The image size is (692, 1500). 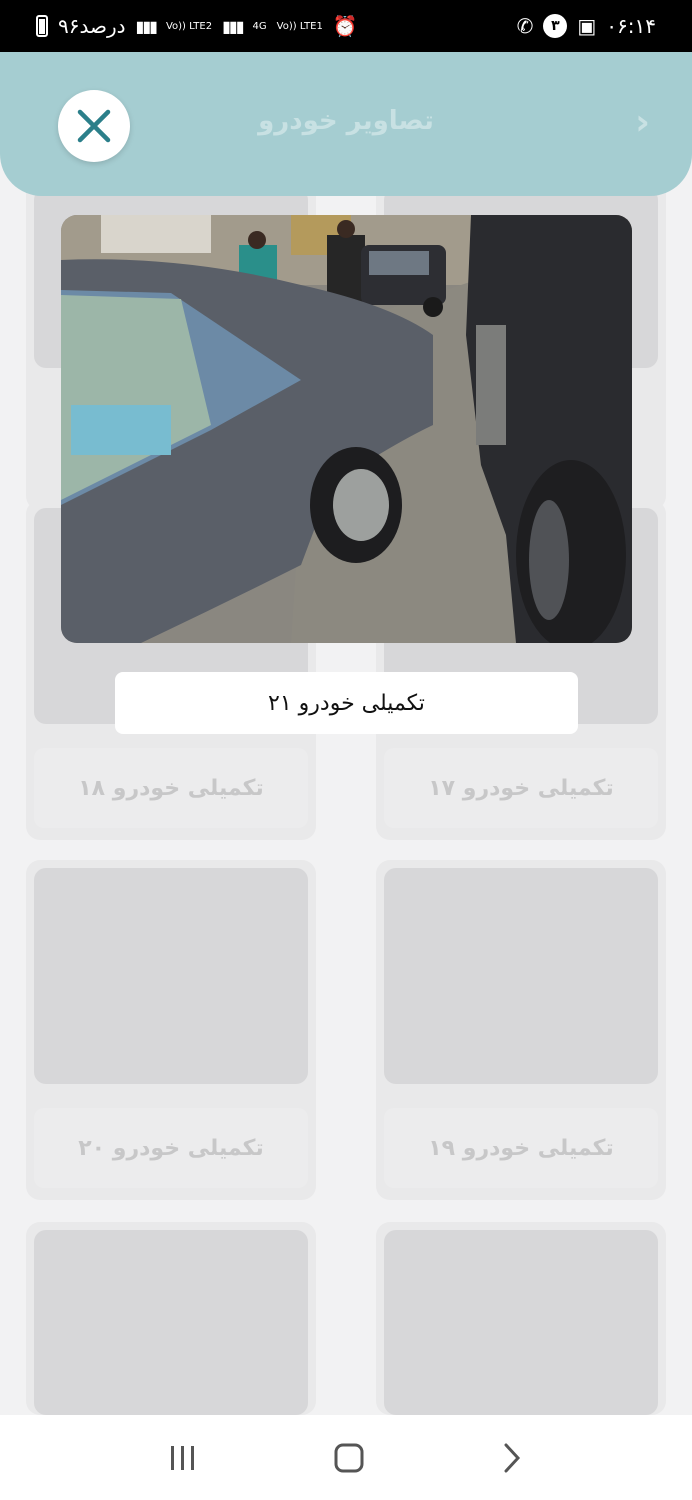 I want to click on alarm-icon: ⏰, so click(x=345, y=26).